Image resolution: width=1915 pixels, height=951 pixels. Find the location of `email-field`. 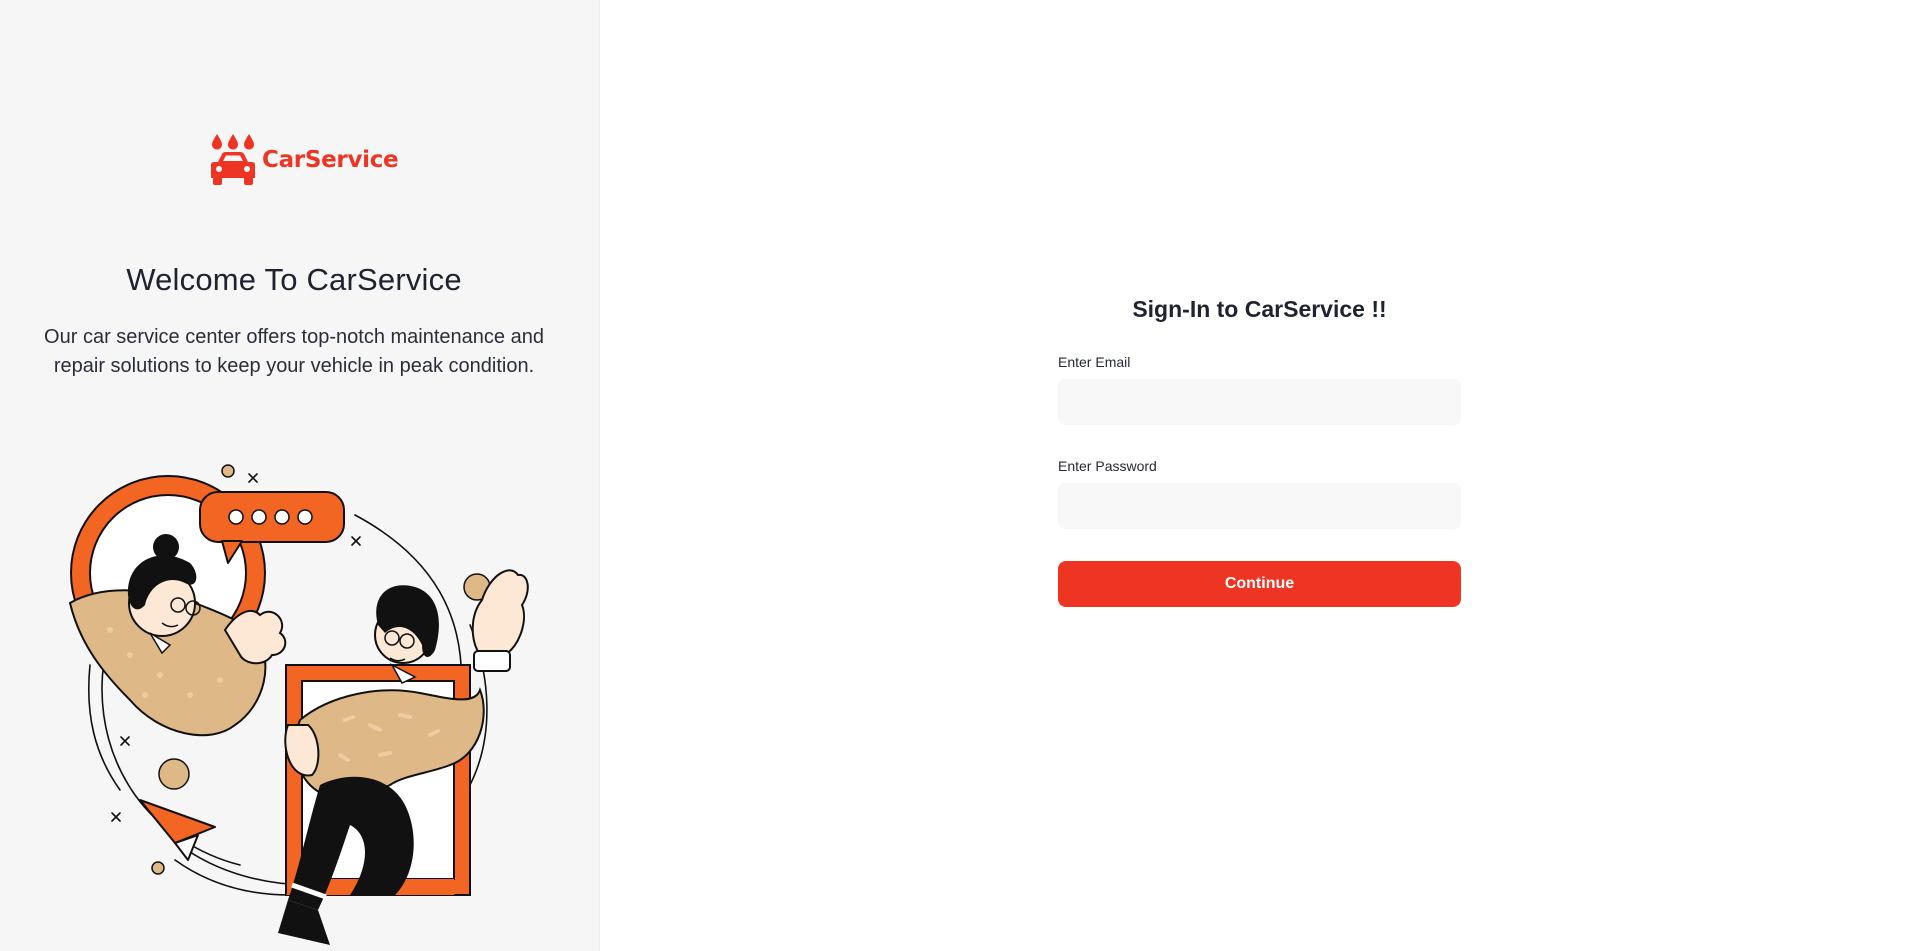

email-field is located at coordinates (1259, 402).